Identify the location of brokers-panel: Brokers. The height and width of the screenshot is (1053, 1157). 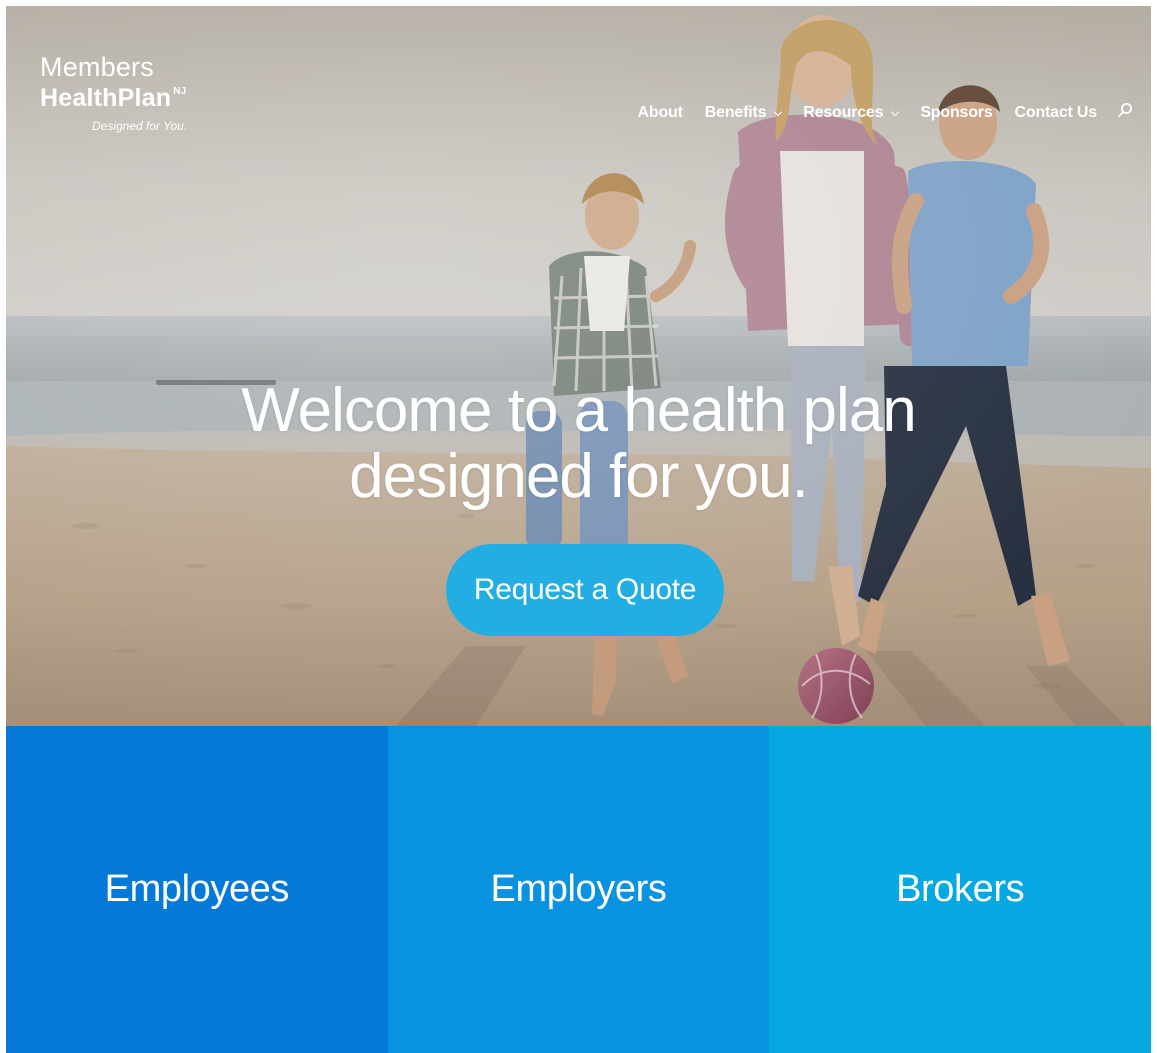
(960, 889).